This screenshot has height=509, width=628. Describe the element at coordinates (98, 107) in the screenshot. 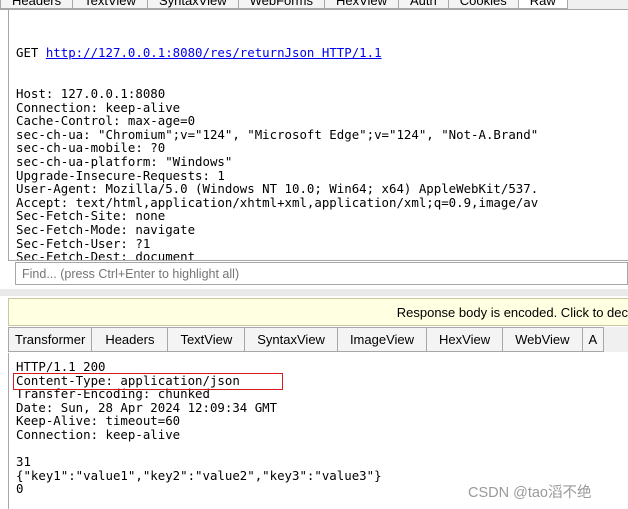

I see `request-header-line: Connection: keep-alive` at that location.